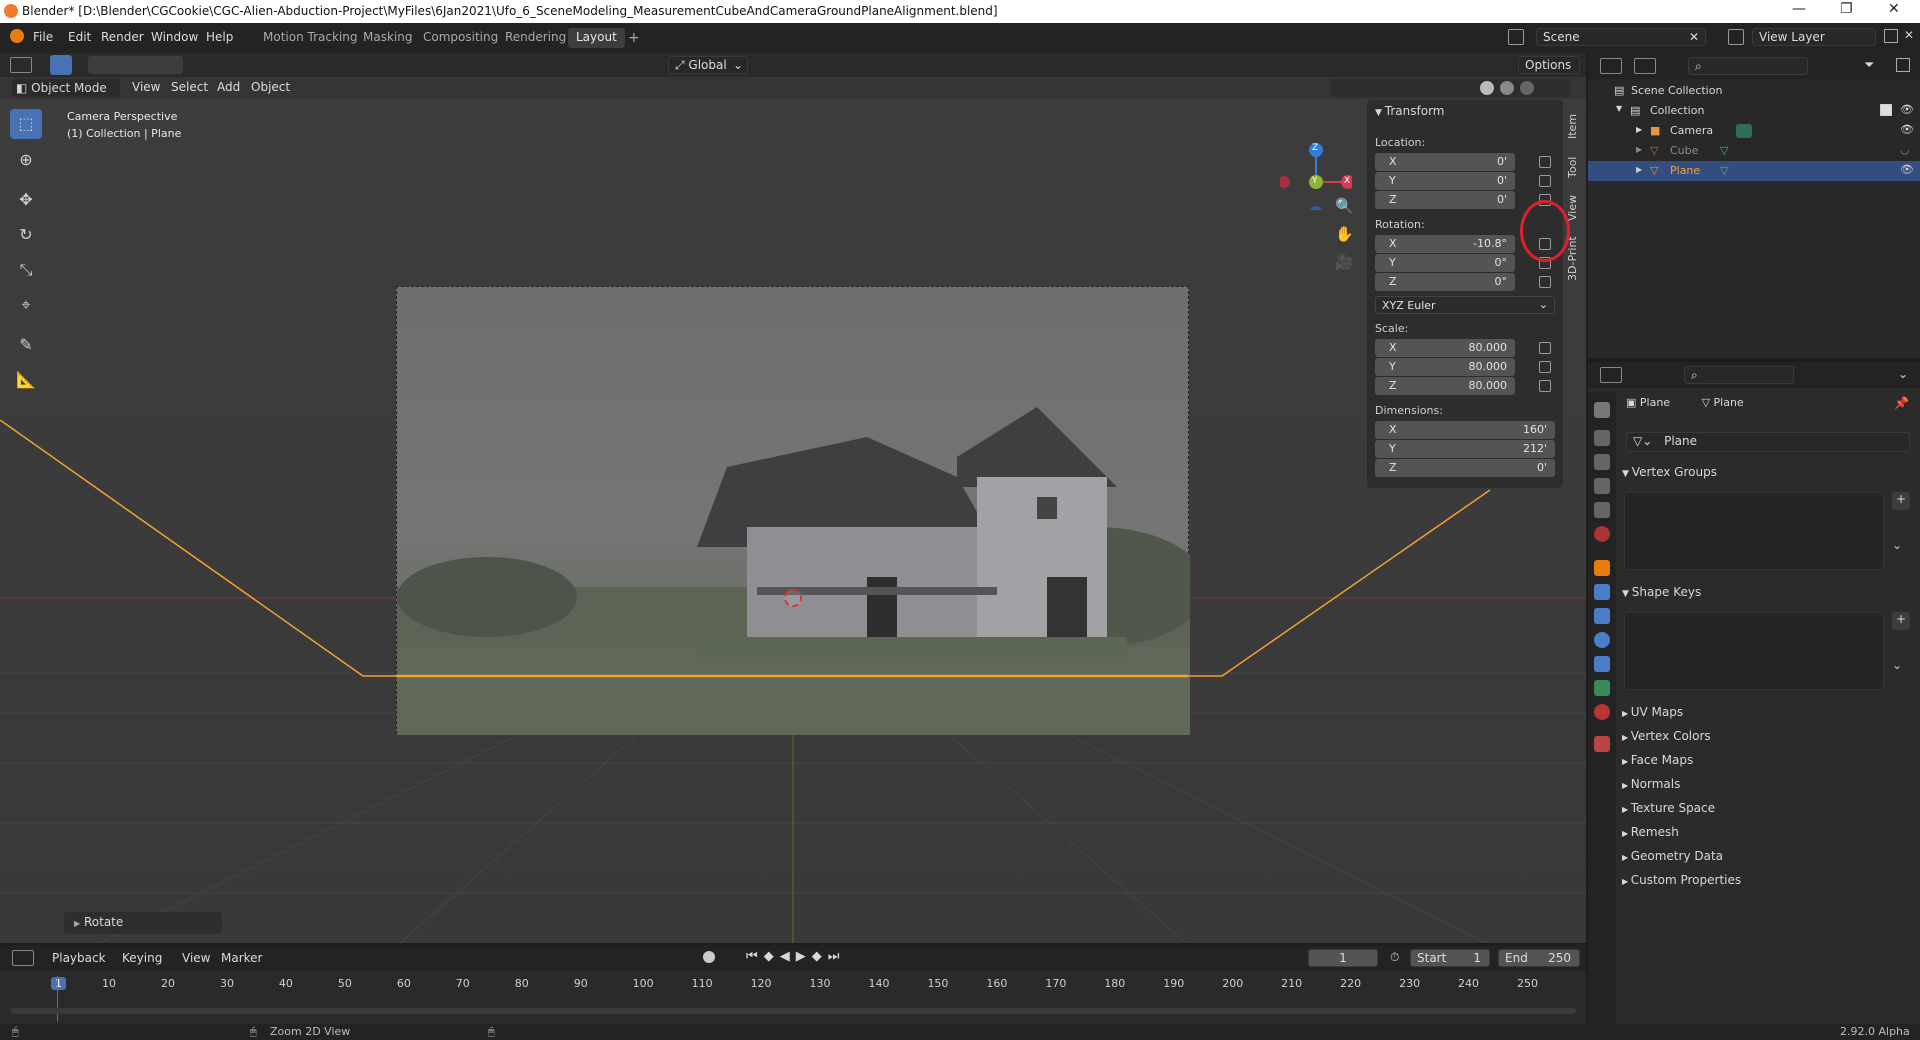  Describe the element at coordinates (1739, 375) in the screenshot. I see `properties-search-input: ⌕` at that location.